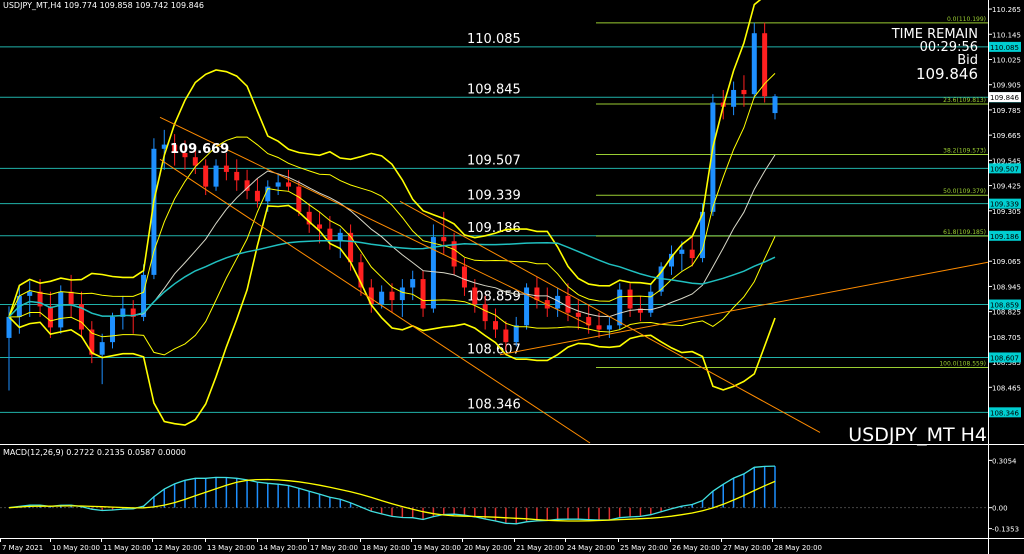 This screenshot has width=1024, height=554. What do you see at coordinates (1004, 98) in the screenshot?
I see `current-price-tag-text: 109.846` at bounding box center [1004, 98].